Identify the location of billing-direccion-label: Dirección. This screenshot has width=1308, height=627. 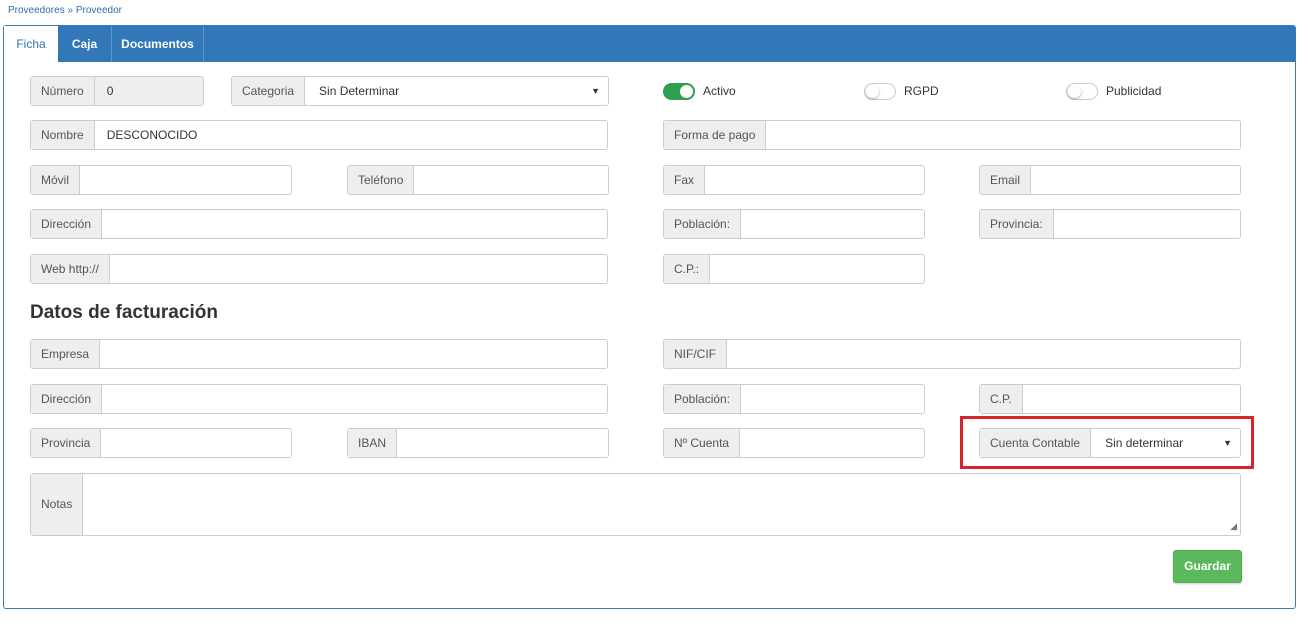
(67, 399).